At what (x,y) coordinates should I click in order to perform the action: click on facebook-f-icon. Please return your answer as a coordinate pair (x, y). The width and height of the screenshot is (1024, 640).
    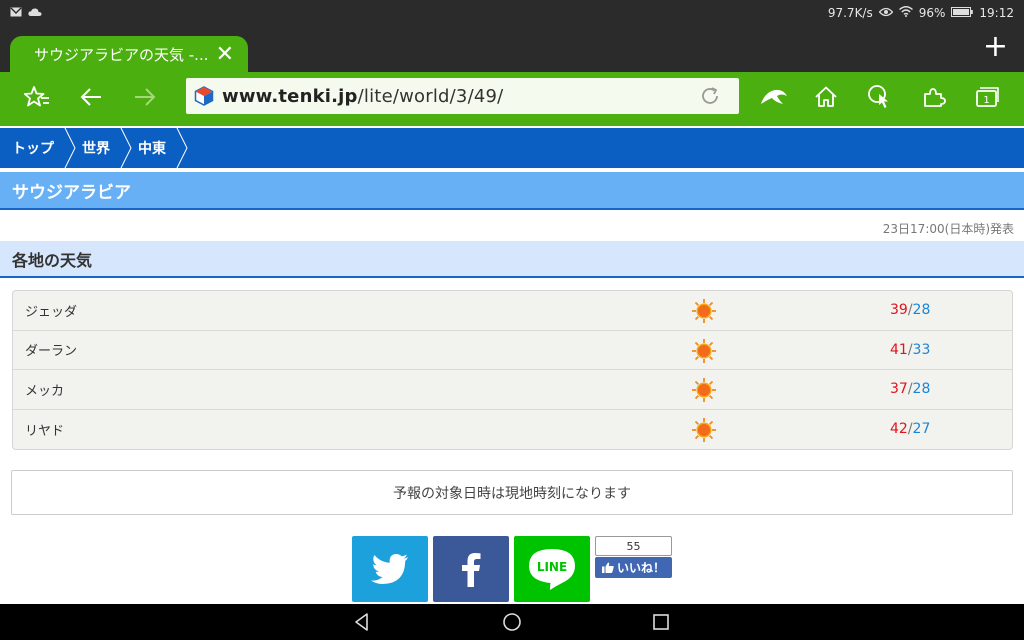
    Looking at the image, I should click on (471, 570).